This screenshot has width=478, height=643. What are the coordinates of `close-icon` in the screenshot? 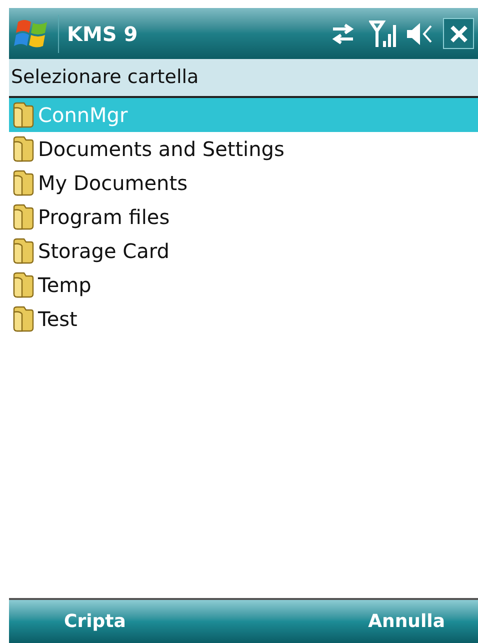 It's located at (458, 34).